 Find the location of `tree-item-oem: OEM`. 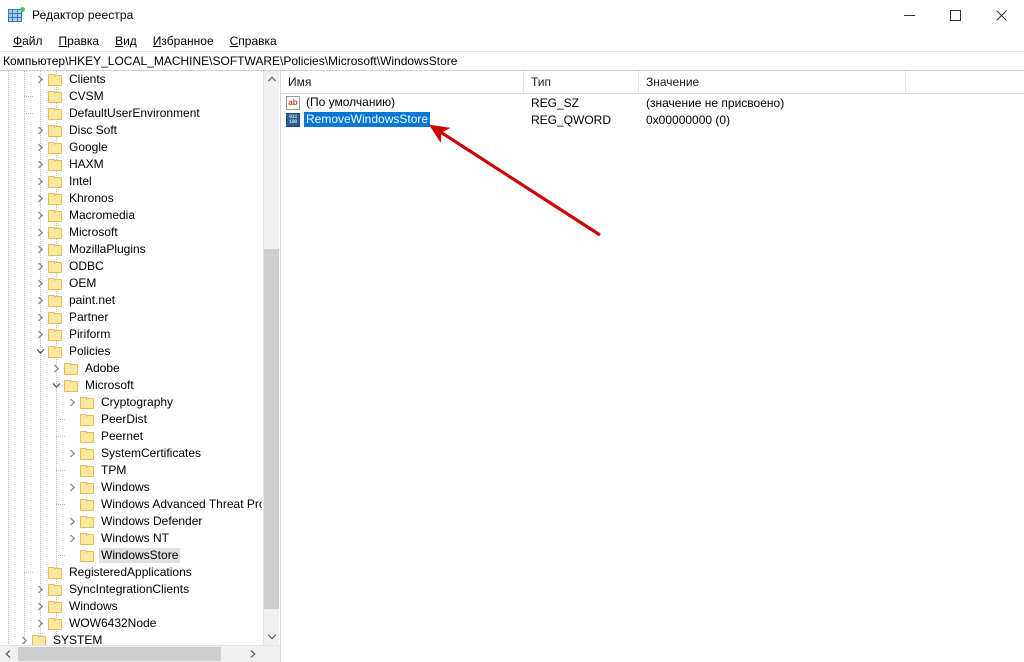

tree-item-oem: OEM is located at coordinates (131, 283).